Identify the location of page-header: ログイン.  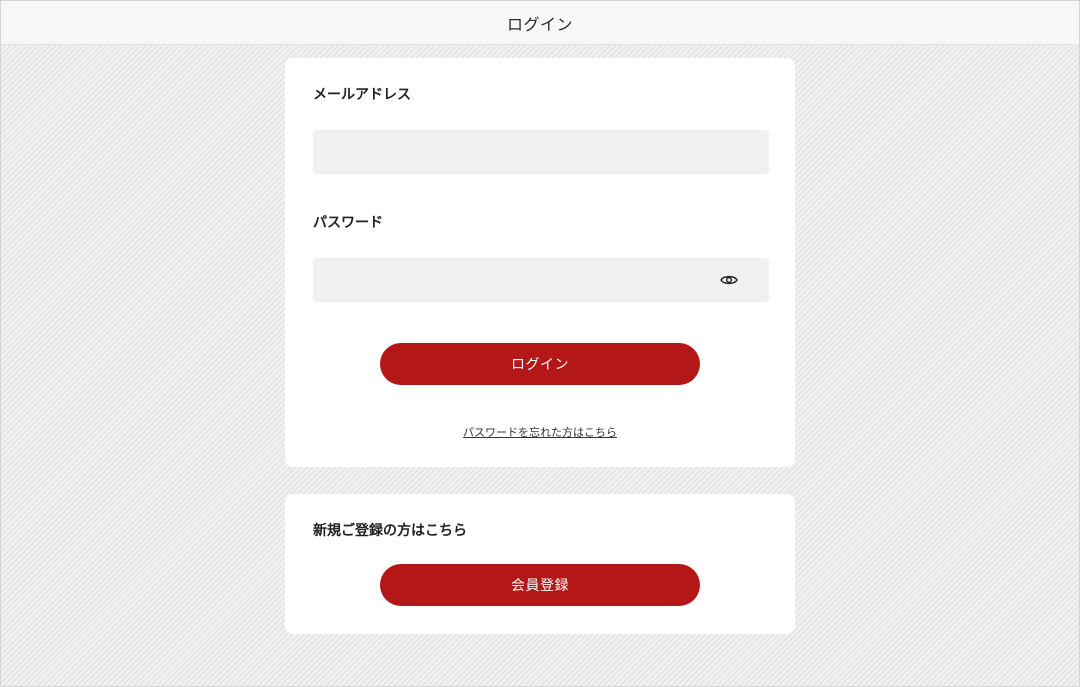
(540, 23).